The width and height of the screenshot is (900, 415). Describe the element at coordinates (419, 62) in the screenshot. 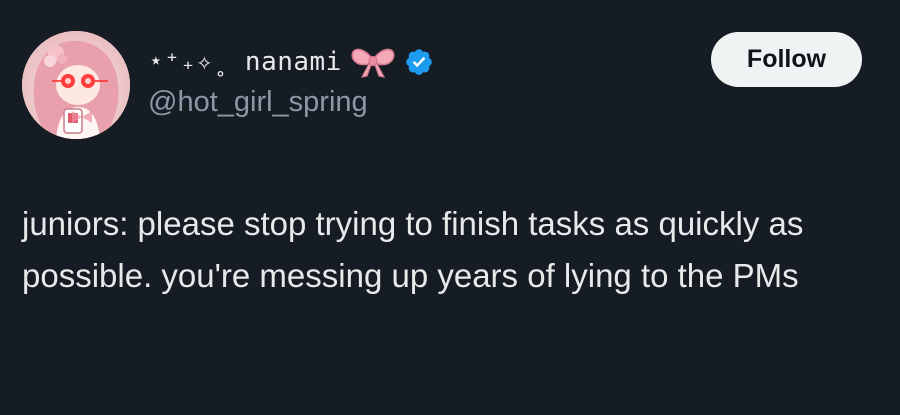

I see `verified-badge-icon` at that location.